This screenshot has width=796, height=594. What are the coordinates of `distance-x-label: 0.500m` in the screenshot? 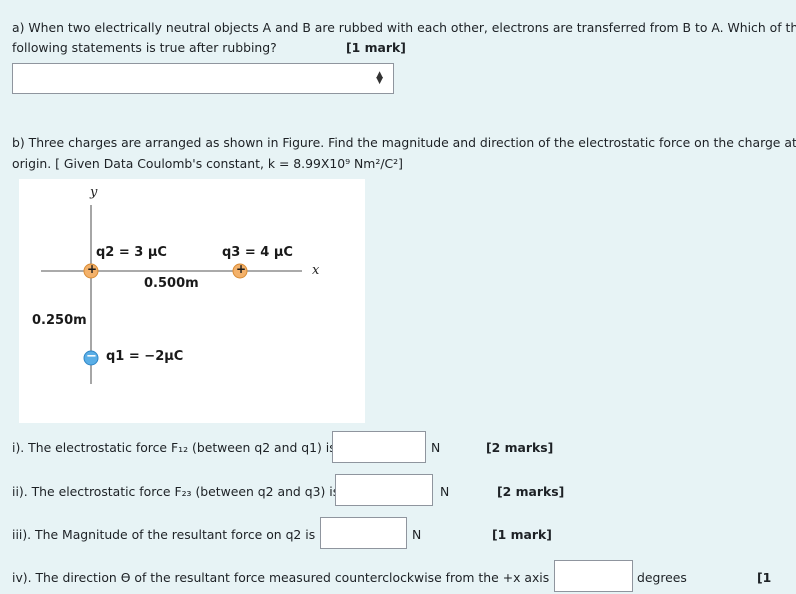 It's located at (171, 283).